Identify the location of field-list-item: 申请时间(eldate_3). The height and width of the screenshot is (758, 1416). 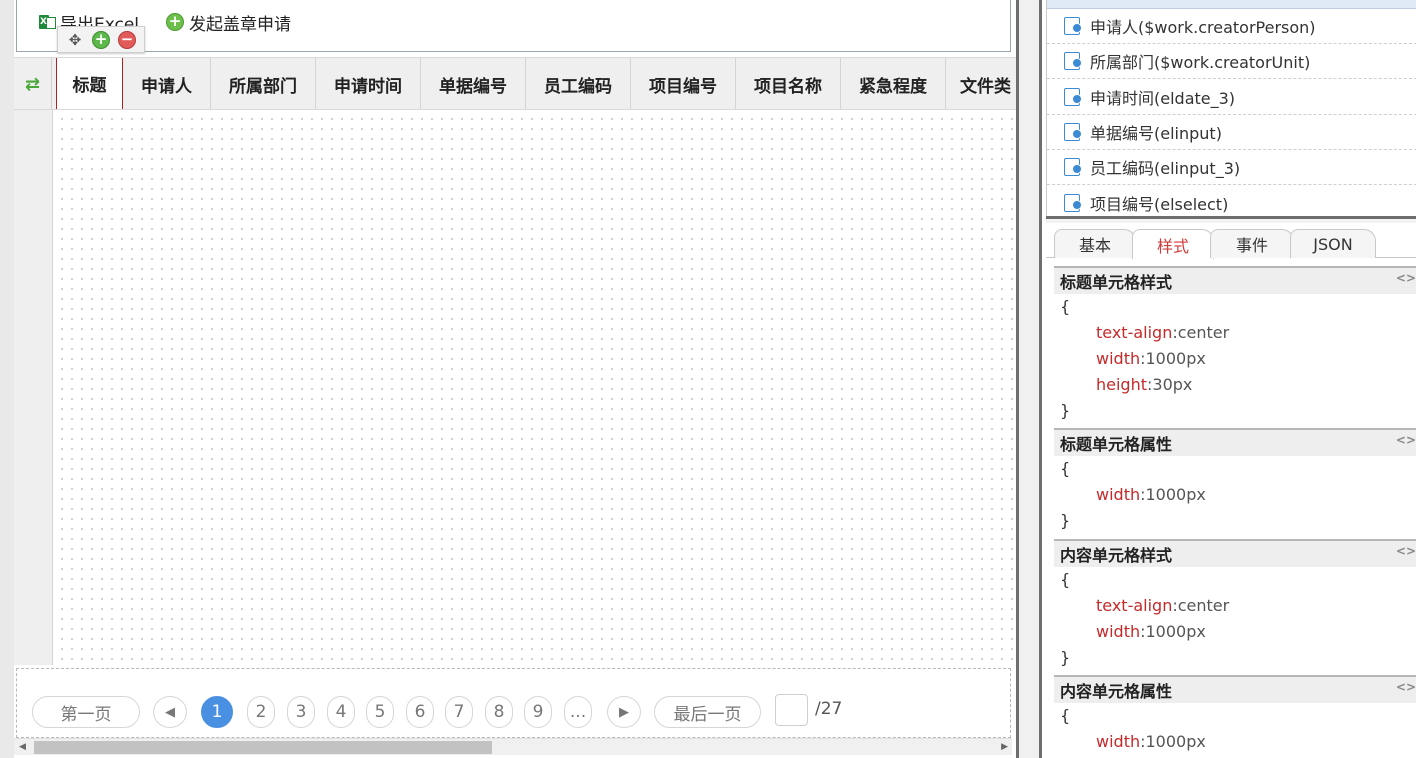
(1231, 97).